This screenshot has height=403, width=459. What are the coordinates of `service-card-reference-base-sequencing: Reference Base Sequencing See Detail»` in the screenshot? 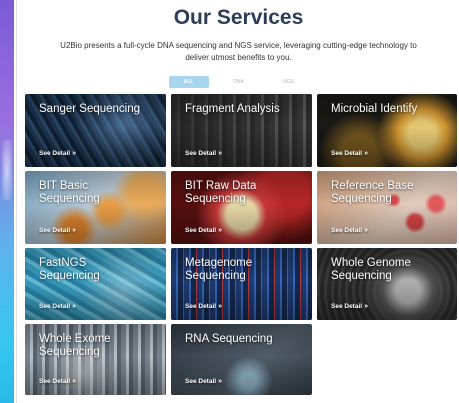 It's located at (387, 207).